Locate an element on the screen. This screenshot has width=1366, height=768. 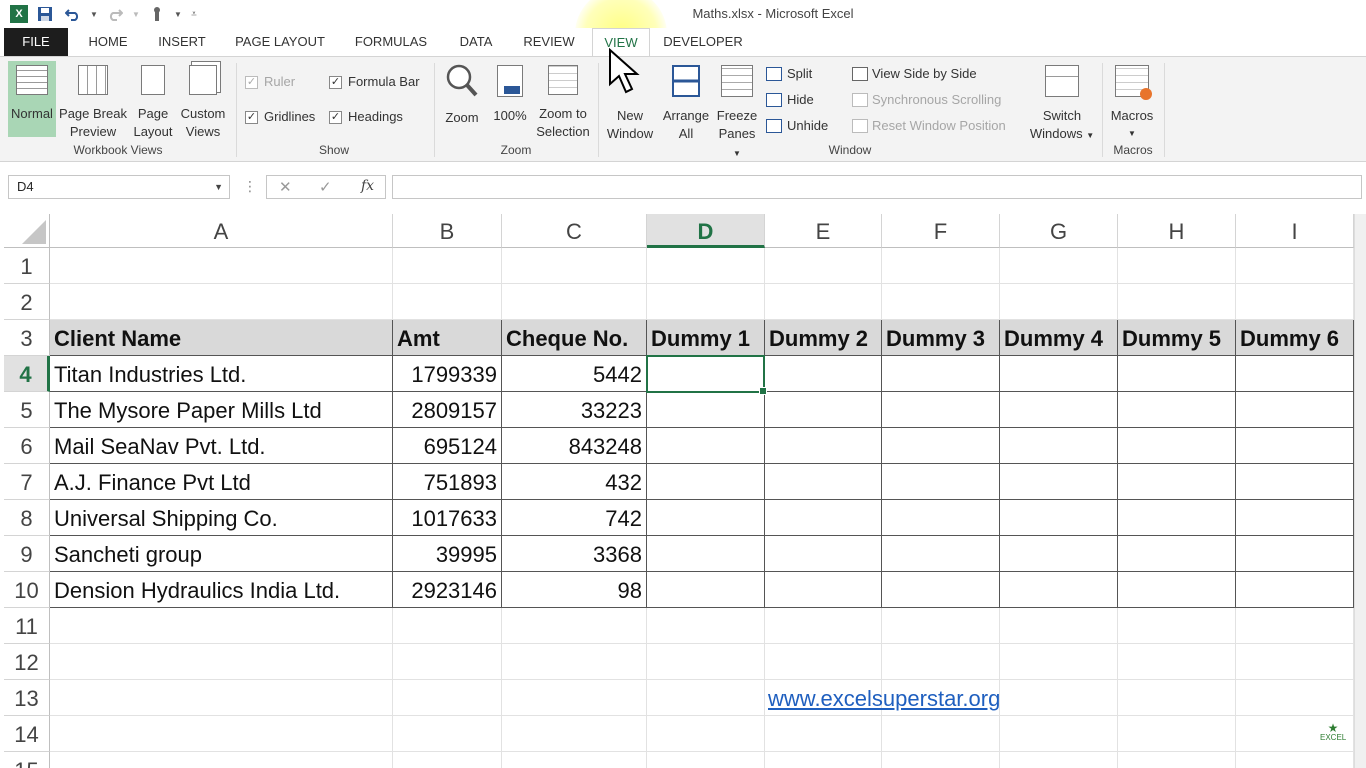
ruler-checkbox: ✓ is located at coordinates (251, 82).